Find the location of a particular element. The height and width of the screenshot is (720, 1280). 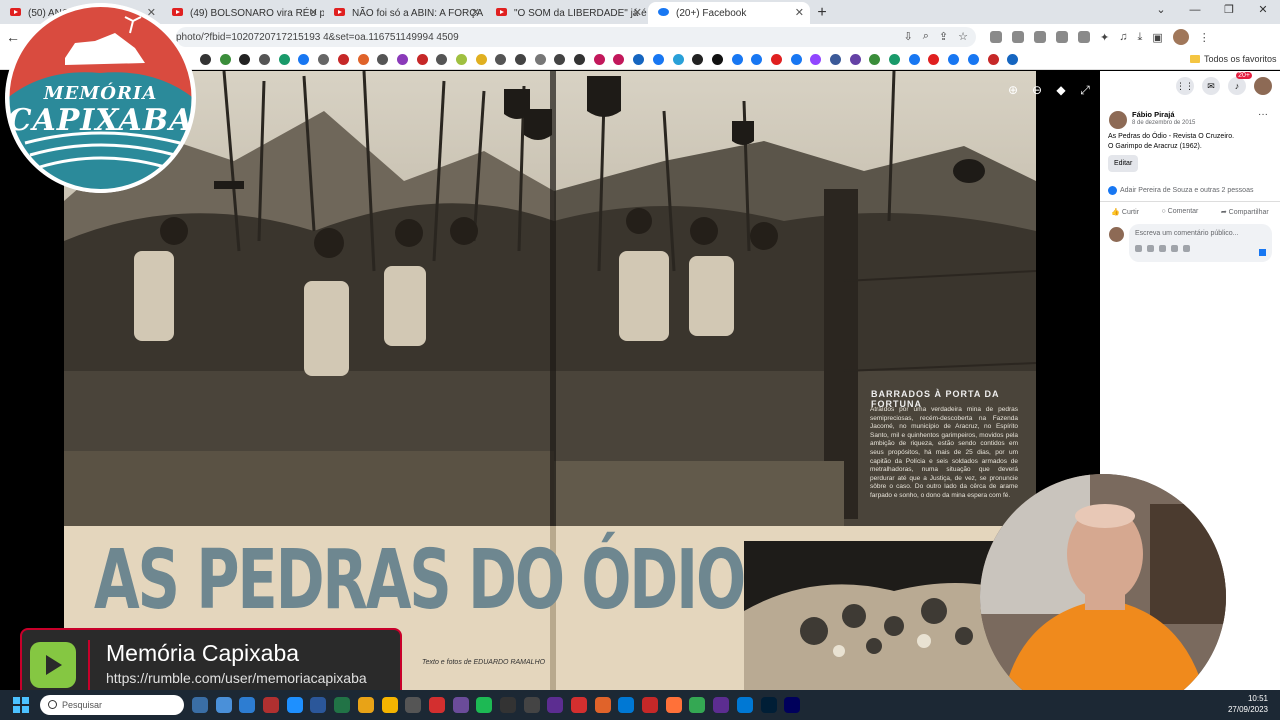

star-icon: ☆ is located at coordinates (963, 36).